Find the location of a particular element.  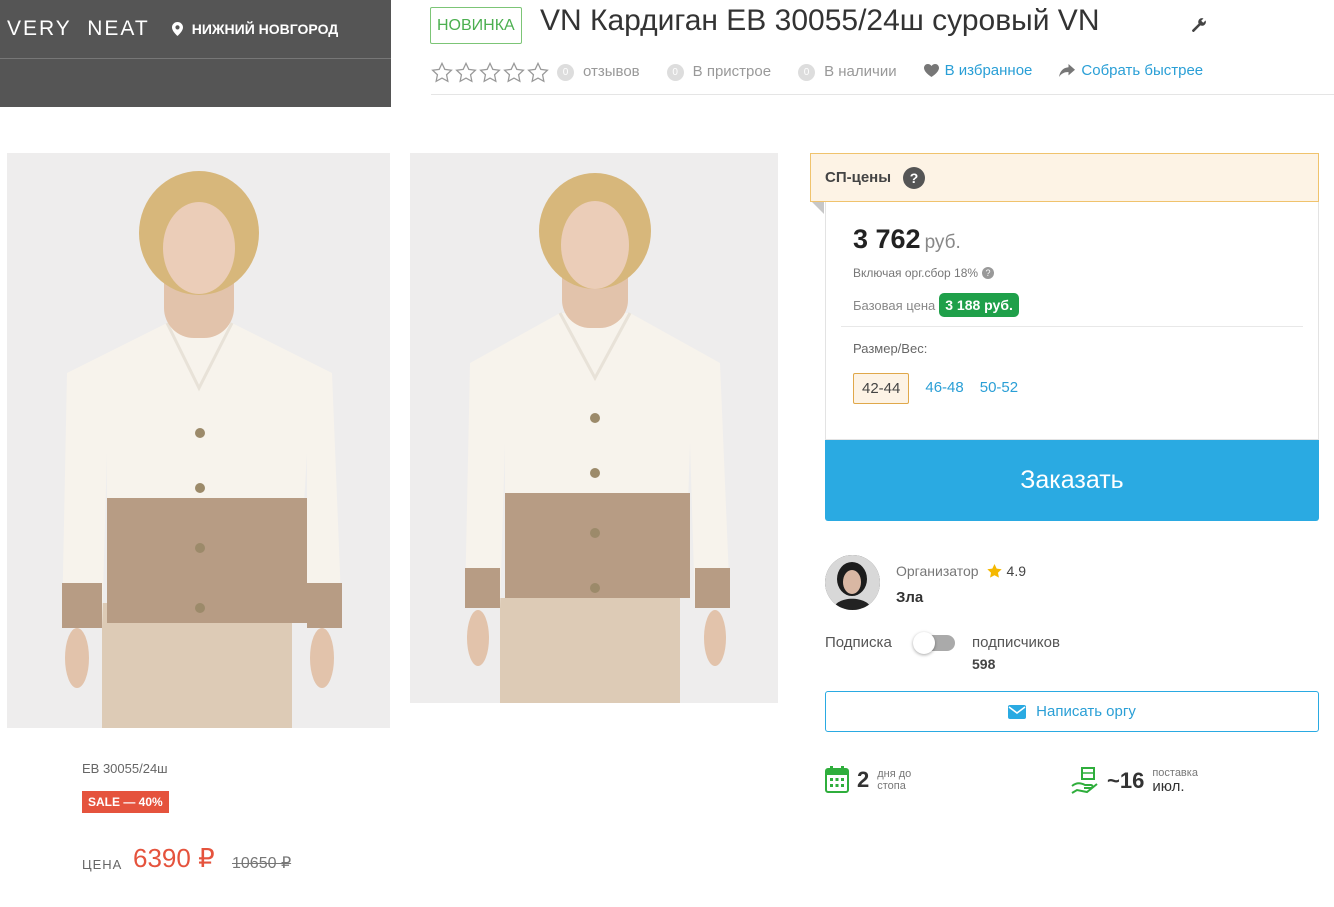

base-price: Базовая цена 3 188 руб. is located at coordinates (936, 305).